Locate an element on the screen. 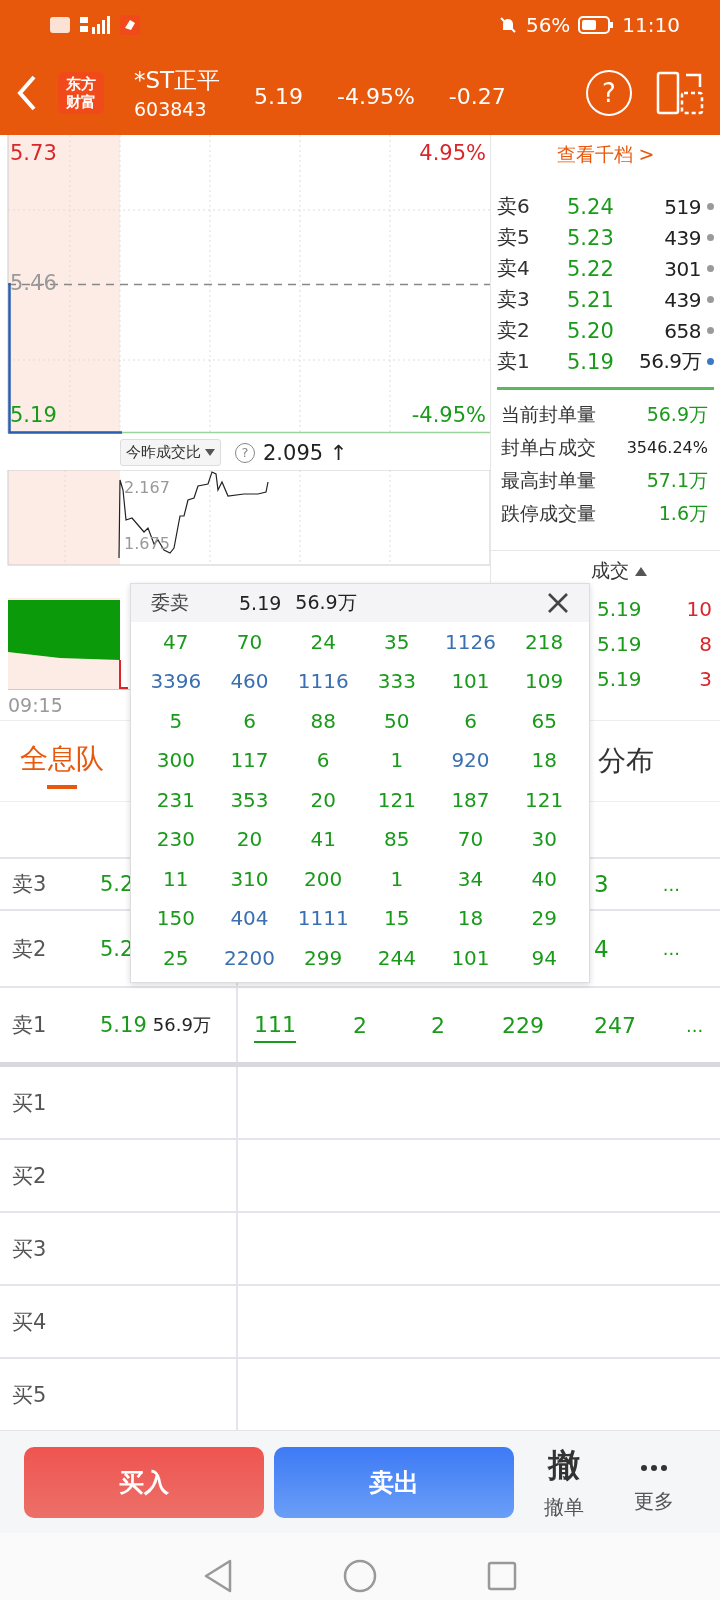 The width and height of the screenshot is (720, 1600). order-size: 85 is located at coordinates (397, 839).